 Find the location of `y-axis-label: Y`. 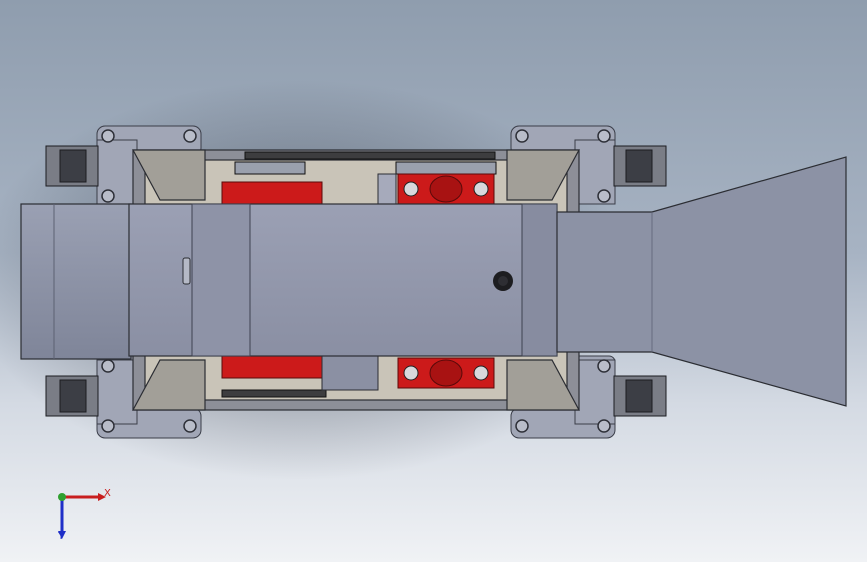

y-axis-label: Y is located at coordinates (61, 536).